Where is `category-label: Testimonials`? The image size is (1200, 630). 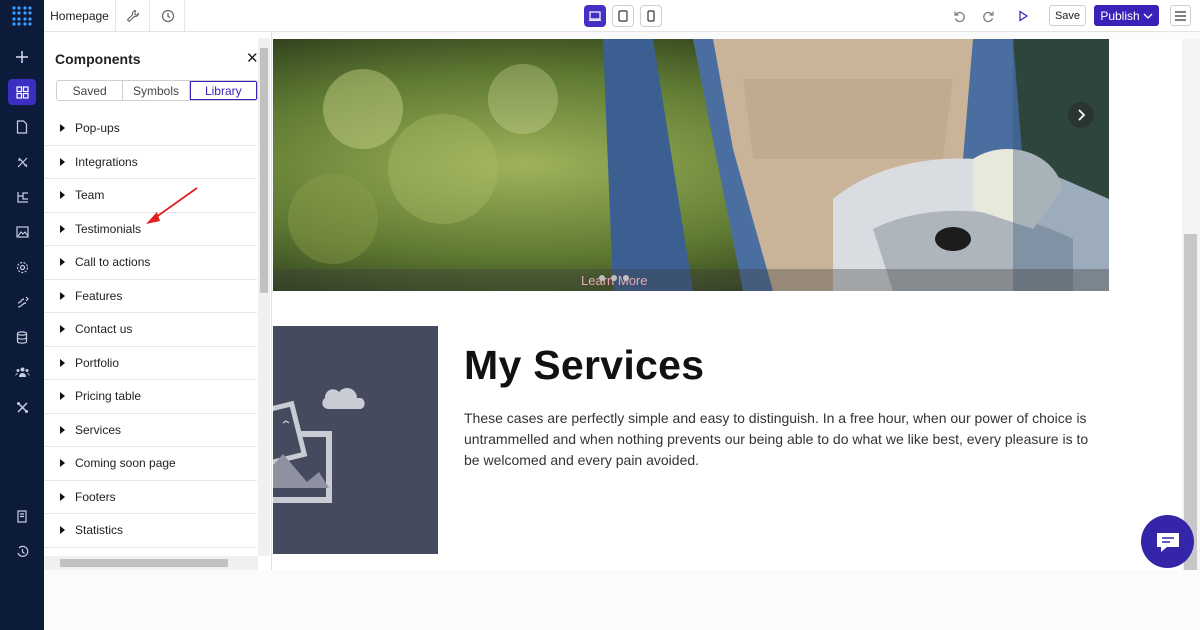 category-label: Testimonials is located at coordinates (108, 228).